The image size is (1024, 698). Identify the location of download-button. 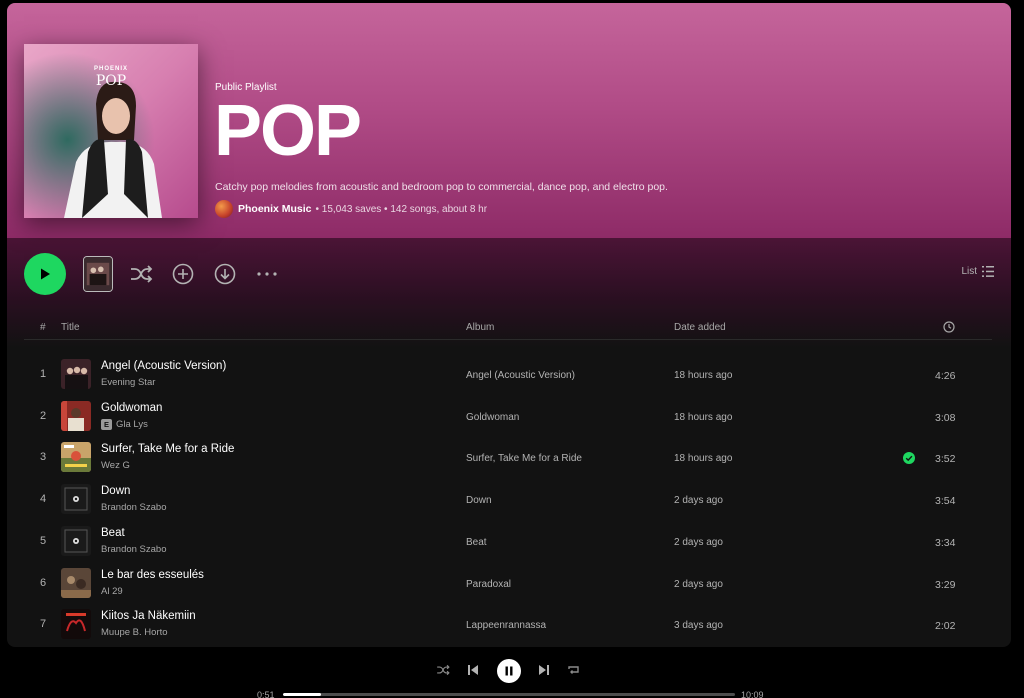
(225, 274).